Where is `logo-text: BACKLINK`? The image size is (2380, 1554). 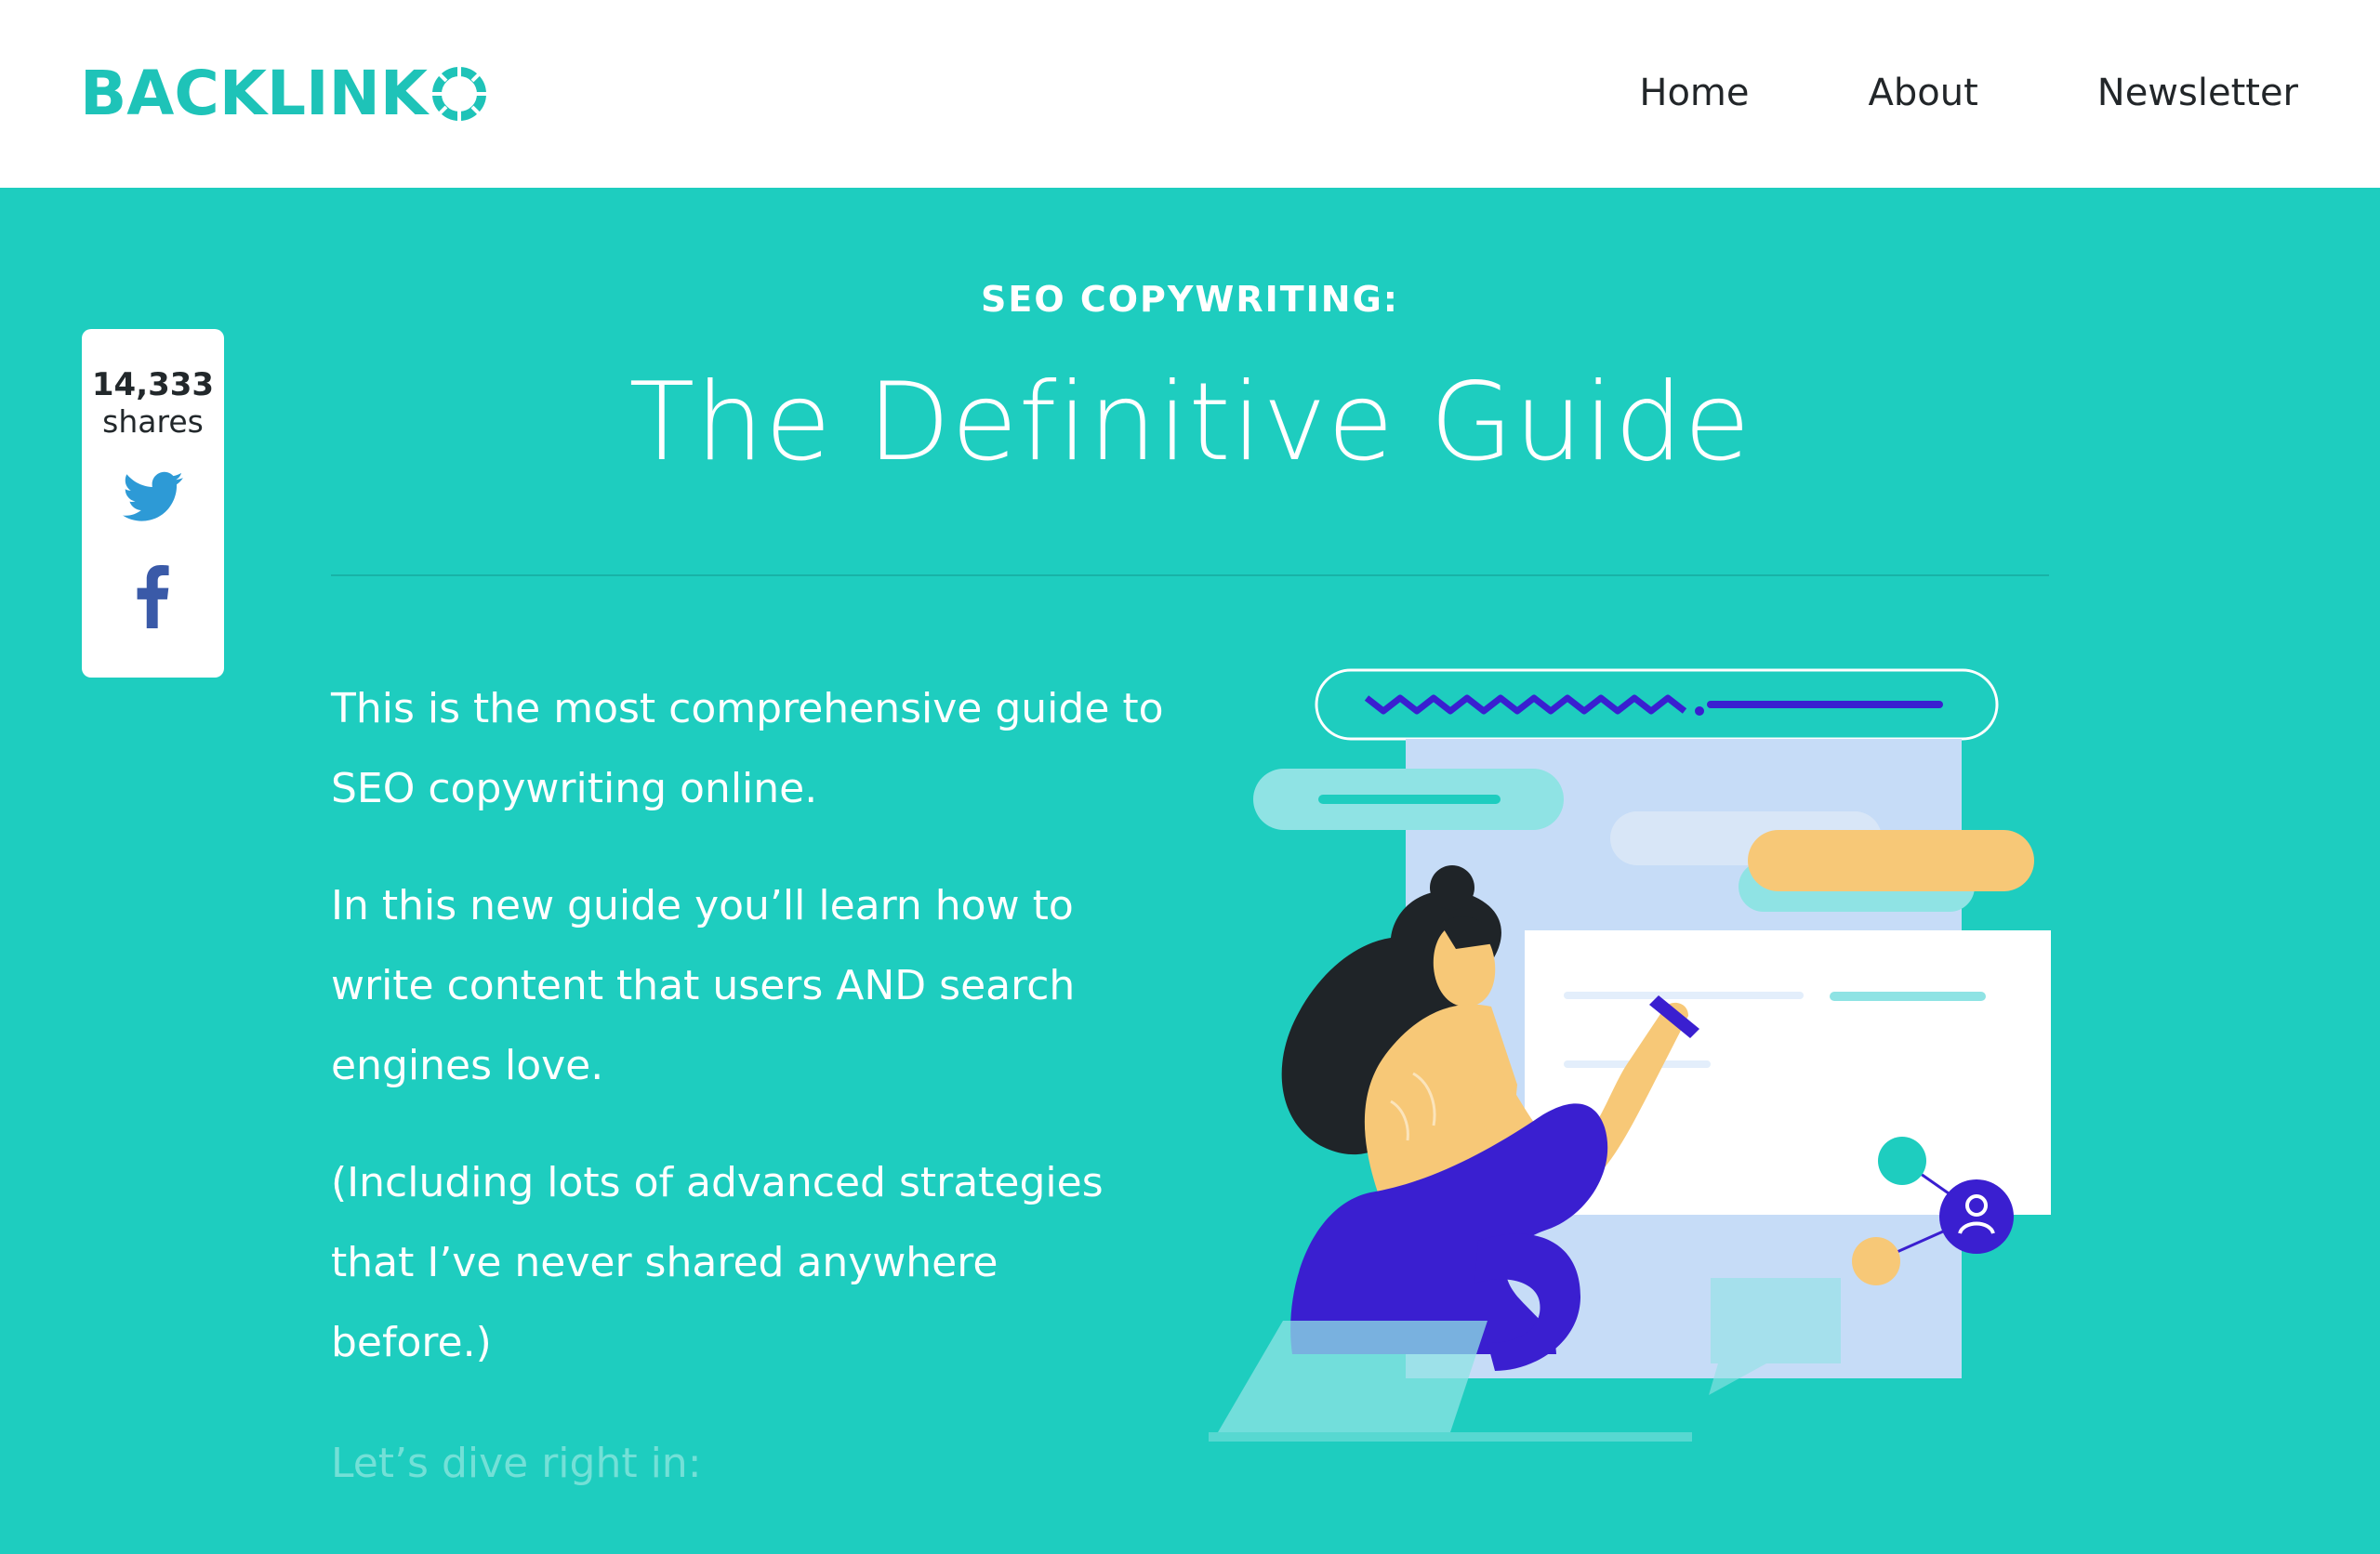 logo-text: BACKLINK is located at coordinates (254, 93).